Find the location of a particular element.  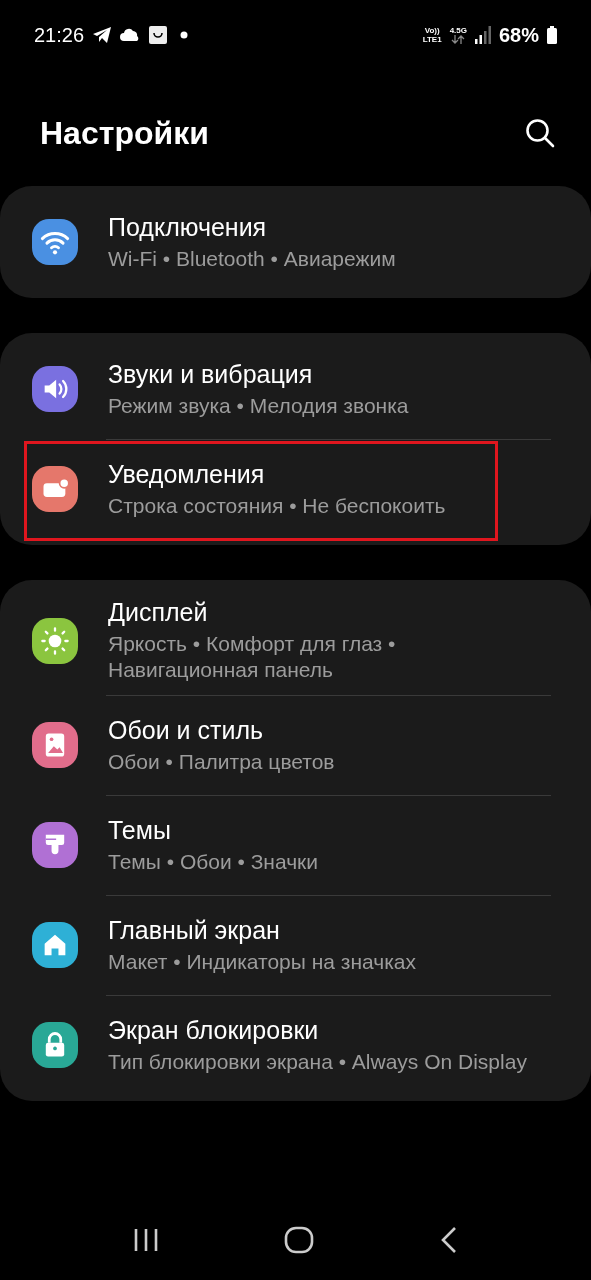

setting-subtitle: Темы • Обои • Значки is located at coordinates (213, 861).